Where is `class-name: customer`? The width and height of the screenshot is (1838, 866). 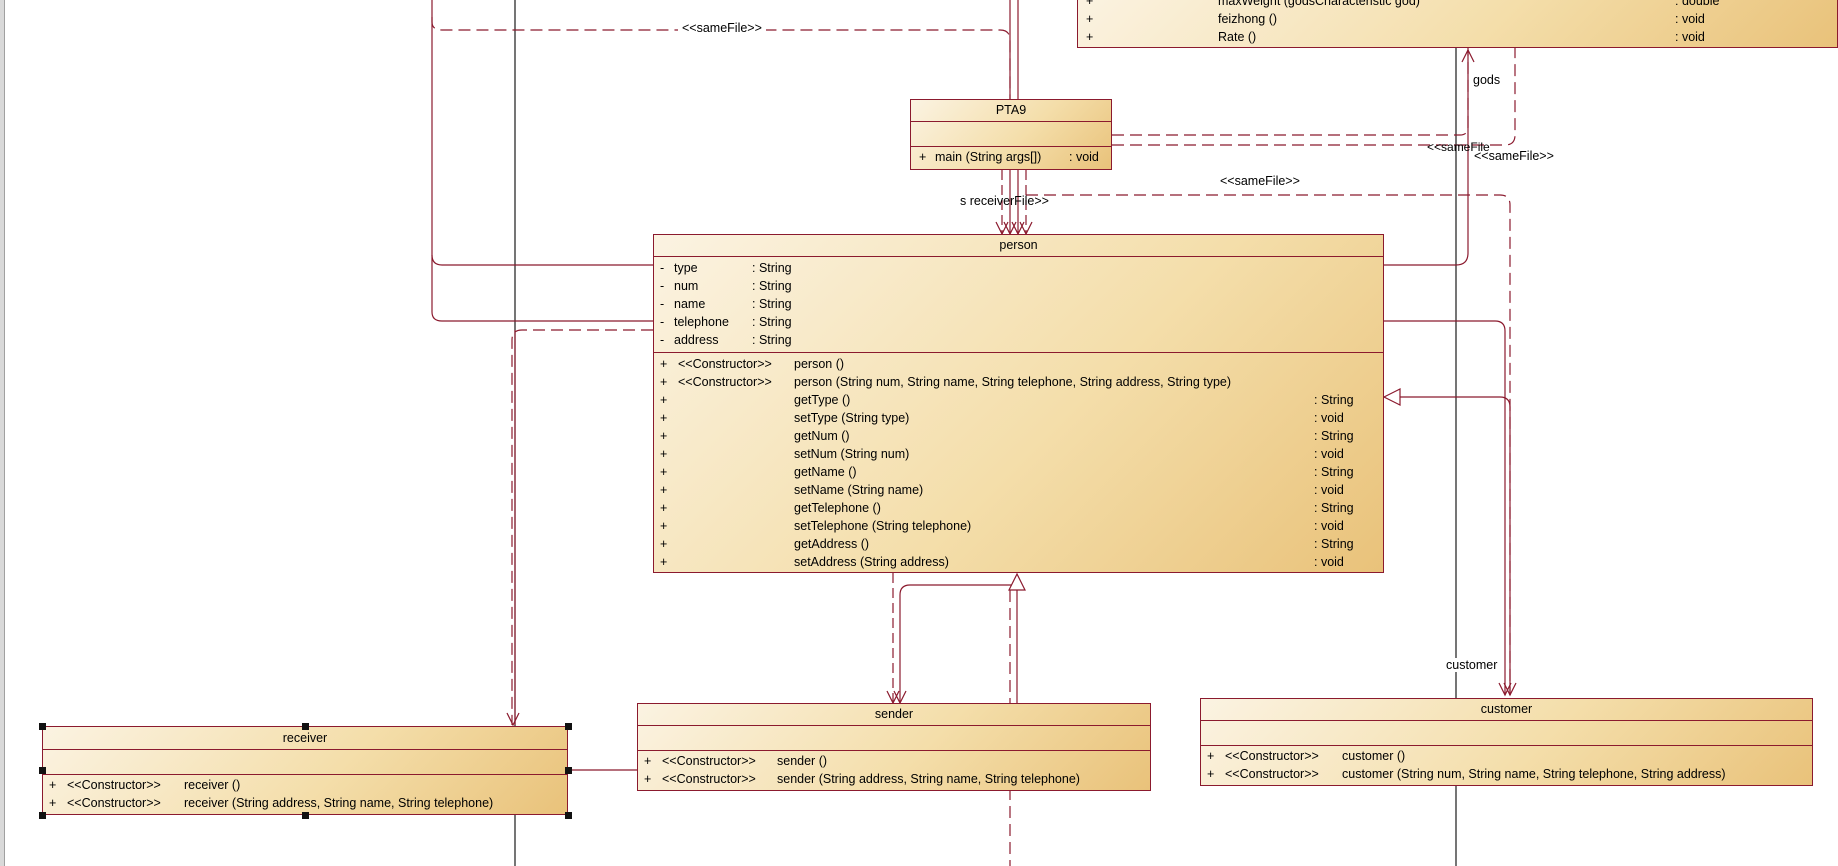
class-name: customer is located at coordinates (1506, 710).